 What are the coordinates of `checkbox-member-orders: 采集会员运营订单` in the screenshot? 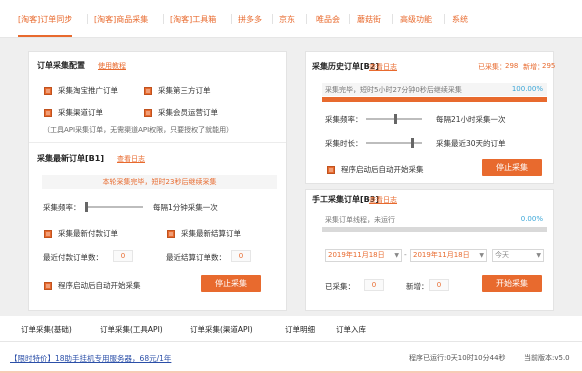 It's located at (181, 112).